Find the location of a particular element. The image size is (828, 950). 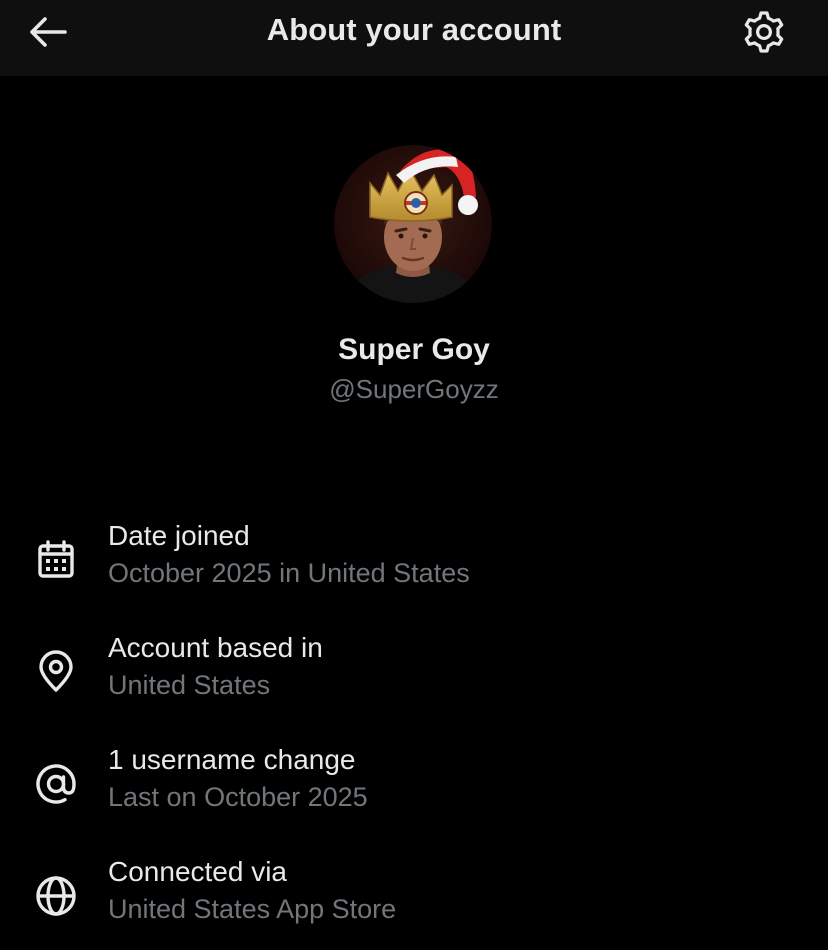

at-sign-icon is located at coordinates (56, 784).